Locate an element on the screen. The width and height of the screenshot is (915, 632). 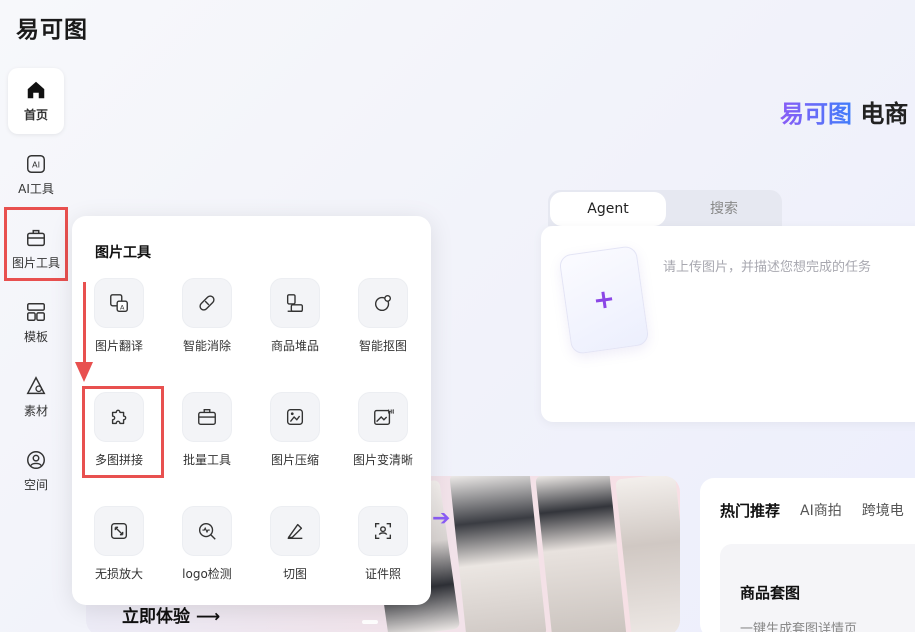
tool-product-stack: 商品堆品 is located at coordinates (295, 322).